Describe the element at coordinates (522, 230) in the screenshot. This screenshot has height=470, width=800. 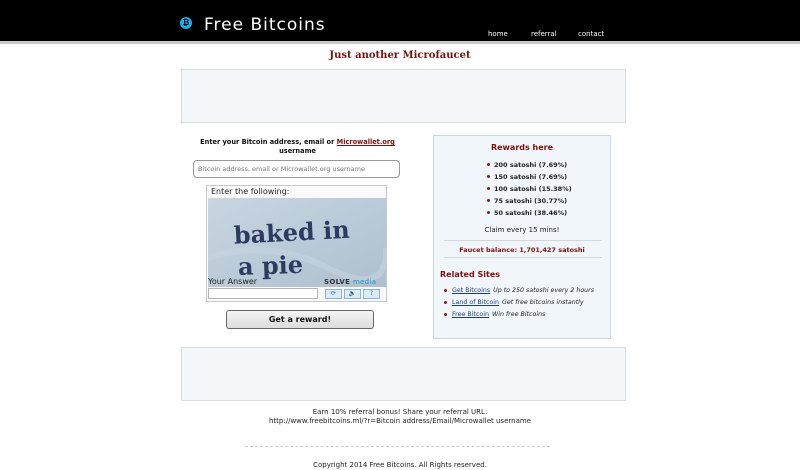
I see `claim-interval-text: Claim every 15 mins!` at that location.